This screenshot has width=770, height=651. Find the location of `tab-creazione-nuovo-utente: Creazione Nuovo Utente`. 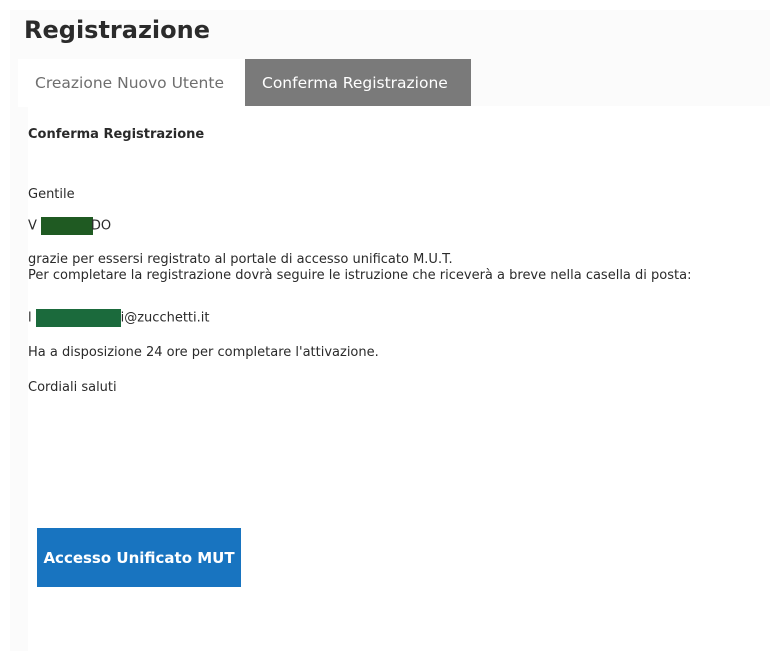

tab-creazione-nuovo-utente: Creazione Nuovo Utente is located at coordinates (131, 83).